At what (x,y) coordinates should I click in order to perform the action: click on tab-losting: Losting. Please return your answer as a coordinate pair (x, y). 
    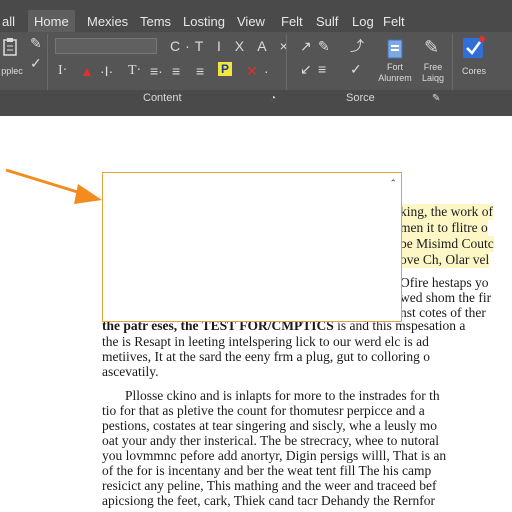
    Looking at the image, I should click on (204, 22).